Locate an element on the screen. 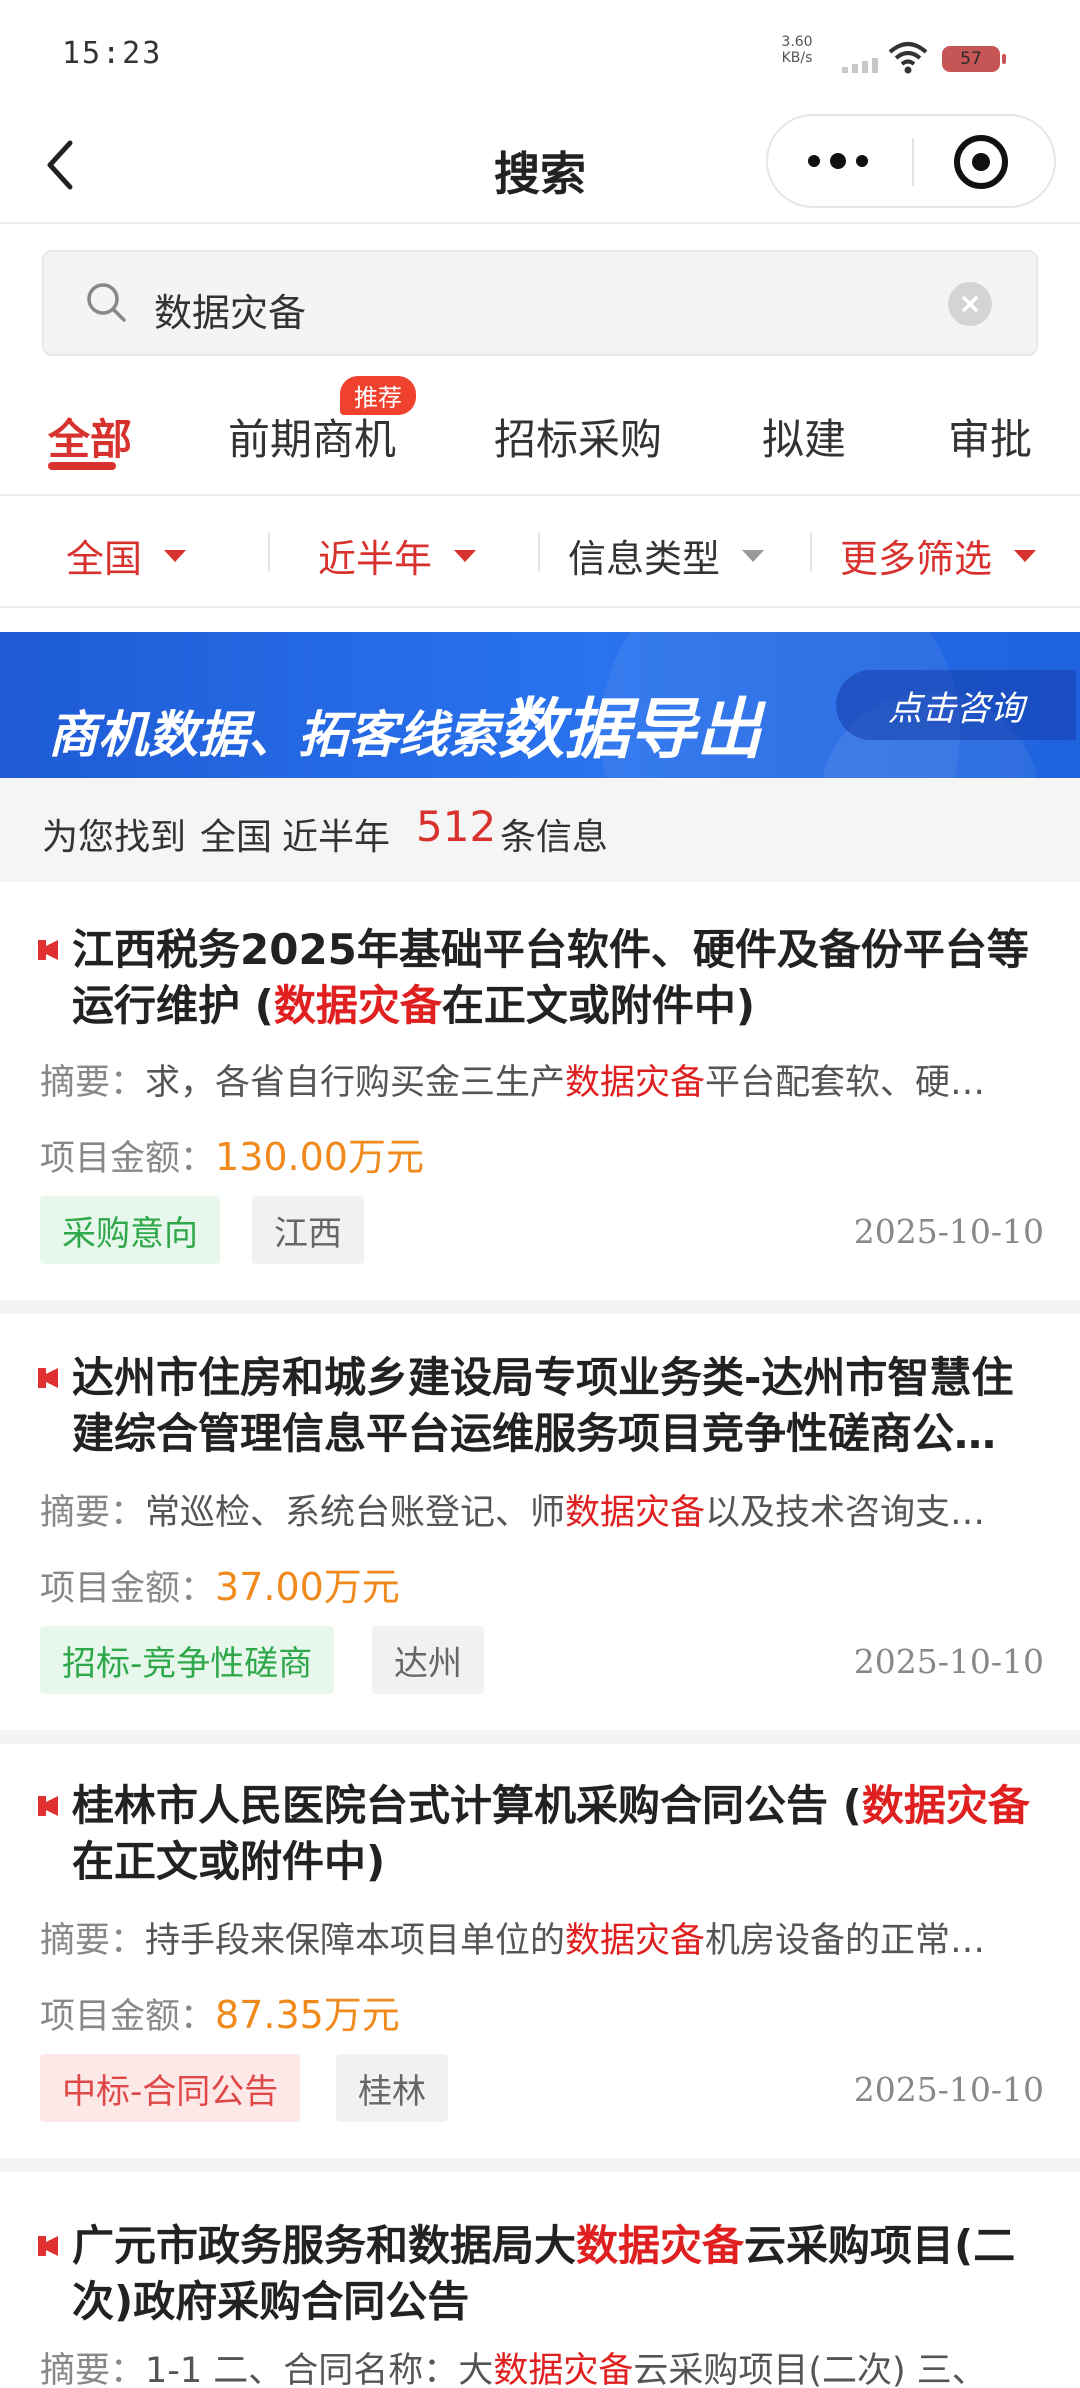 This screenshot has width=1080, height=2388. search-query: 数据灾备 is located at coordinates (230, 313).